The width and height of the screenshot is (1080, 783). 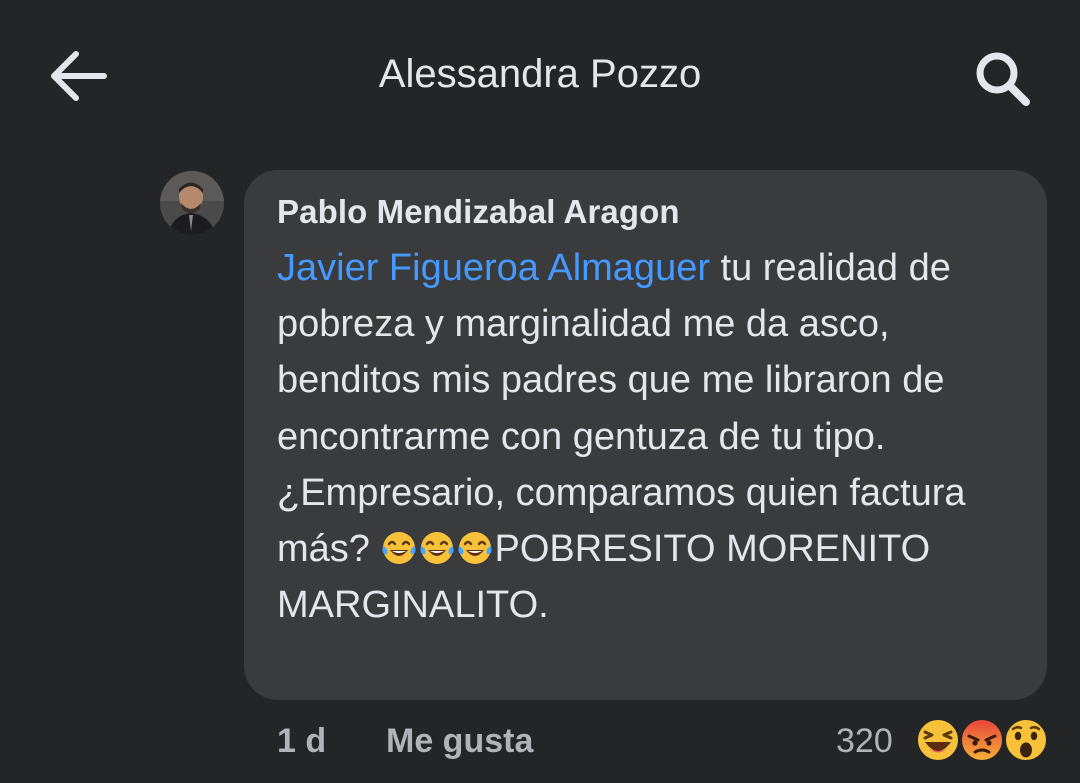 I want to click on search-button, so click(x=1003, y=78).